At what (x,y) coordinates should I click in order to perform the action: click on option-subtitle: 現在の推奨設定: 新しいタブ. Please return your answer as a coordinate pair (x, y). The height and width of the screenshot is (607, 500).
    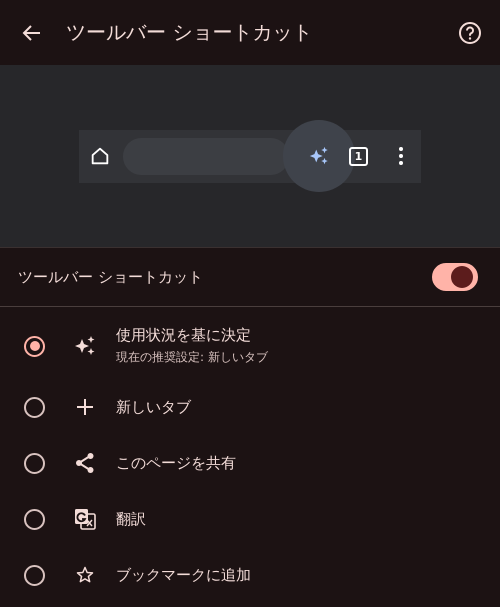
    Looking at the image, I should click on (192, 357).